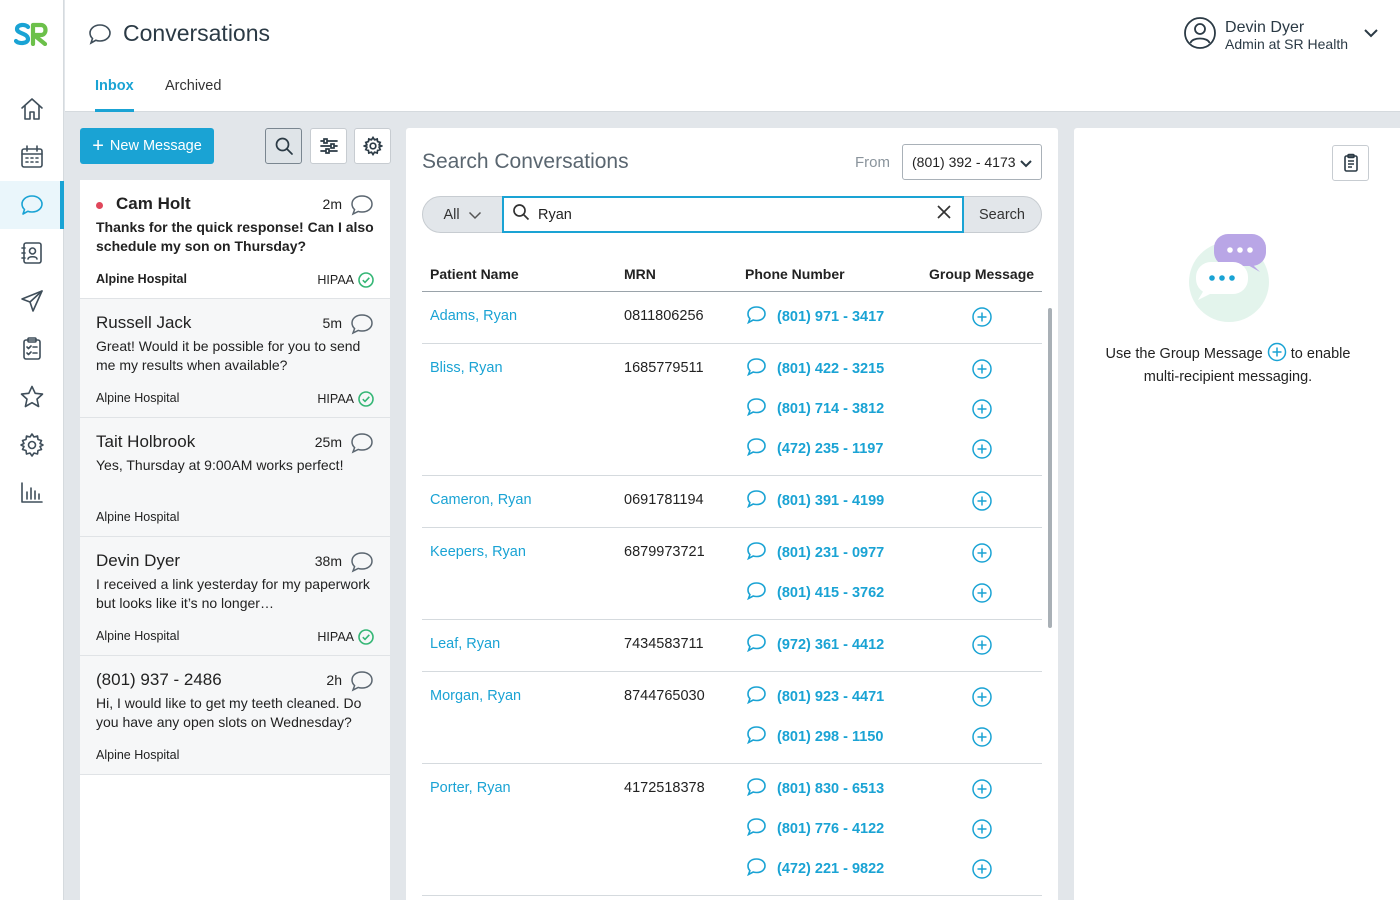  Describe the element at coordinates (1200, 35) in the screenshot. I see `user-avatar-icon` at that location.